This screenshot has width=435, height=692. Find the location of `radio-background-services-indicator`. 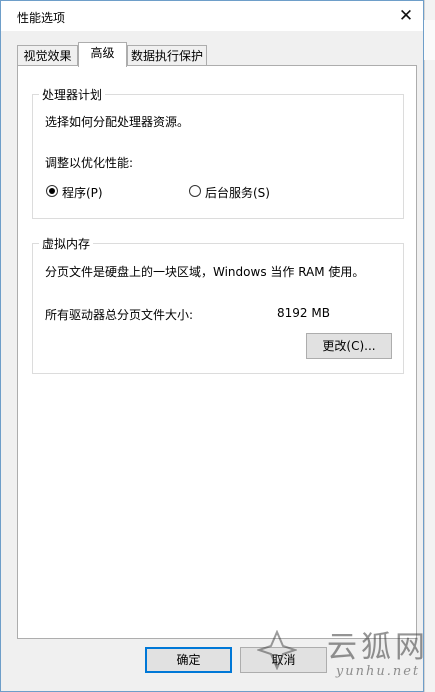

radio-background-services-indicator is located at coordinates (195, 191).